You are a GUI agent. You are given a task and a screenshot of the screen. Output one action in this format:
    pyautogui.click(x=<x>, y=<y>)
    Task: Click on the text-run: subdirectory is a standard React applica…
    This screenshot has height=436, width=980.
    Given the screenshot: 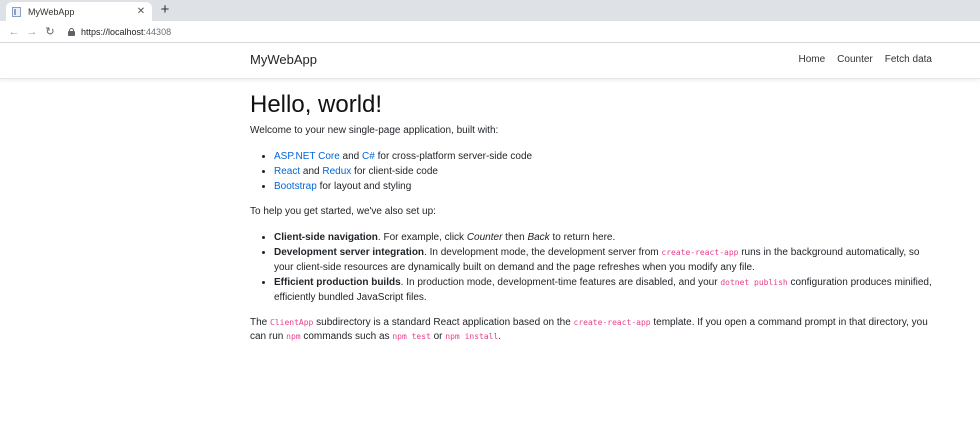 What is the action you would take?
    pyautogui.click(x=443, y=322)
    